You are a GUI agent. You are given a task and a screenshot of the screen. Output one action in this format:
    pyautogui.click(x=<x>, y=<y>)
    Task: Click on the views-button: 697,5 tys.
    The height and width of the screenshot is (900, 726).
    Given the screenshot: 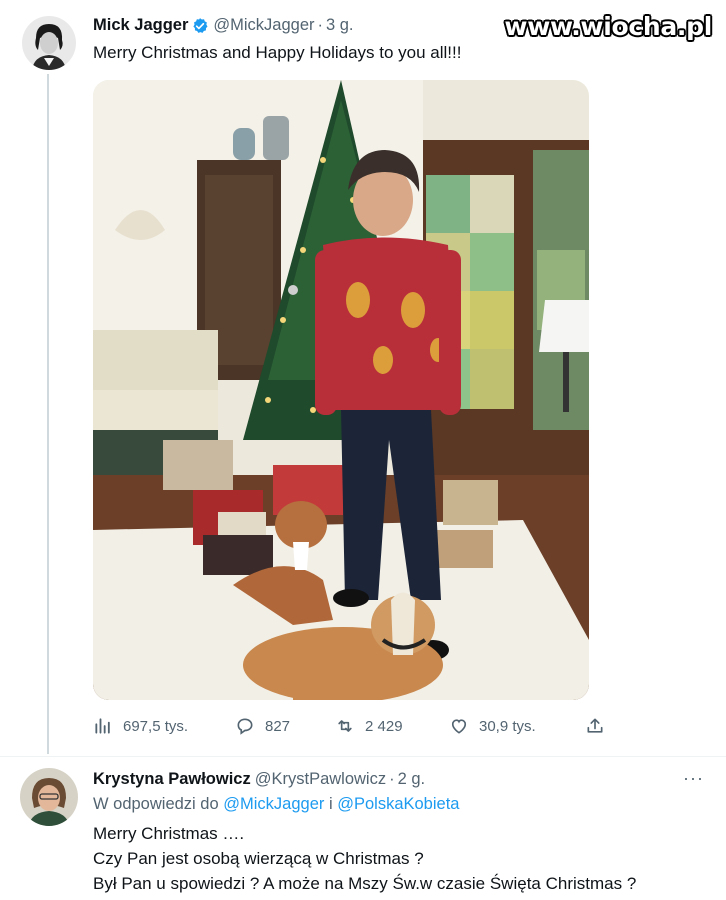 What is the action you would take?
    pyautogui.click(x=140, y=726)
    